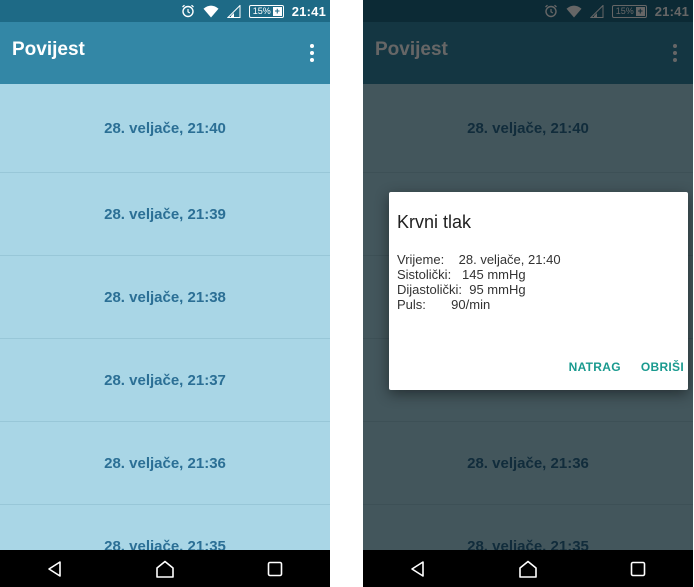 The image size is (694, 587). I want to click on status-clock: 21:41, so click(308, 11).